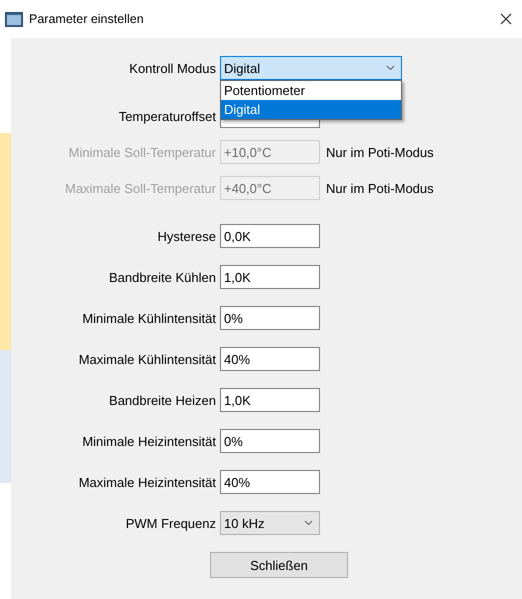  What do you see at coordinates (506, 19) in the screenshot?
I see `close-button` at bounding box center [506, 19].